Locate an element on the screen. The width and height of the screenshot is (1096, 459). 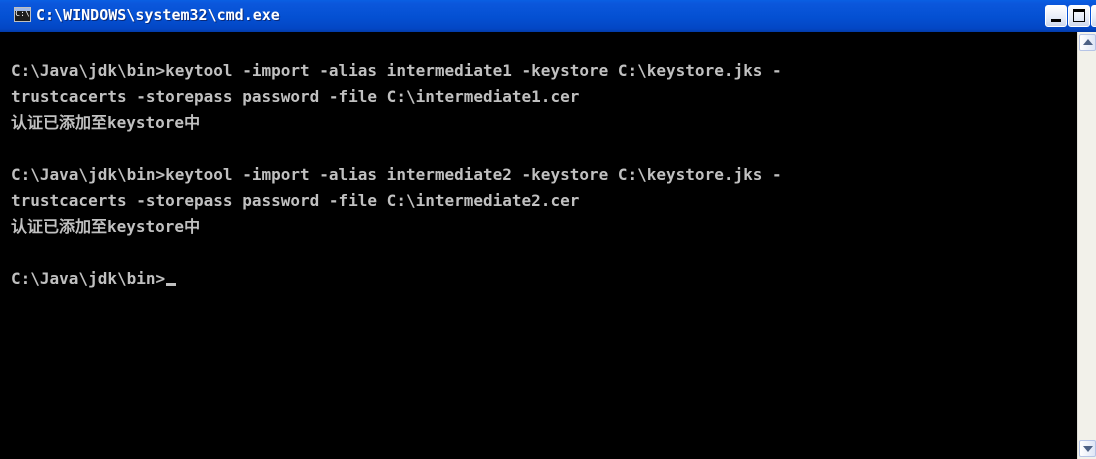
maximize-button is located at coordinates (1079, 16).